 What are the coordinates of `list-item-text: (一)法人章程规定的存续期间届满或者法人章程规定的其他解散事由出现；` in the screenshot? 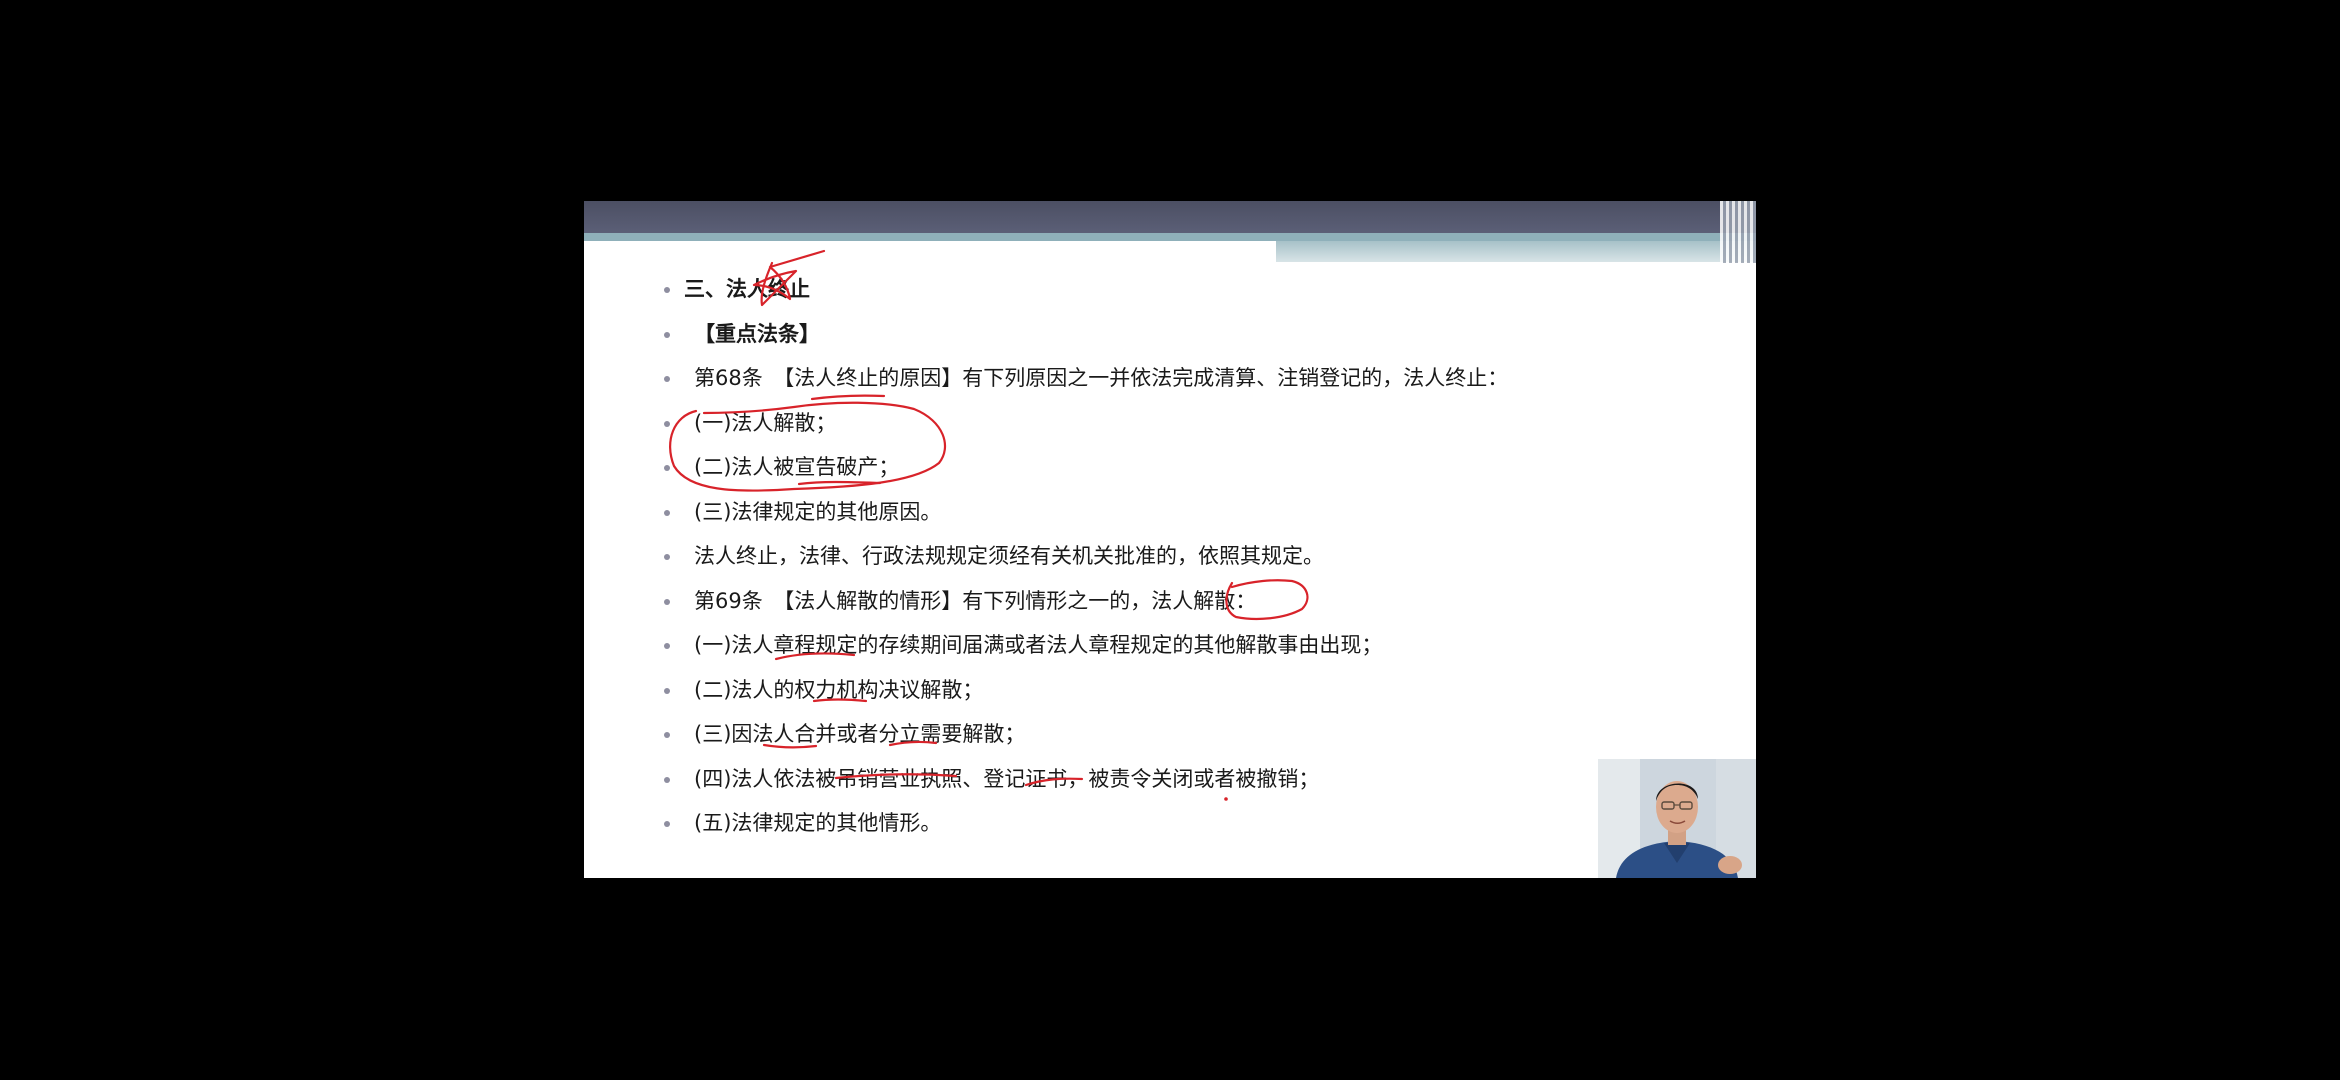 It's located at (1038, 645).